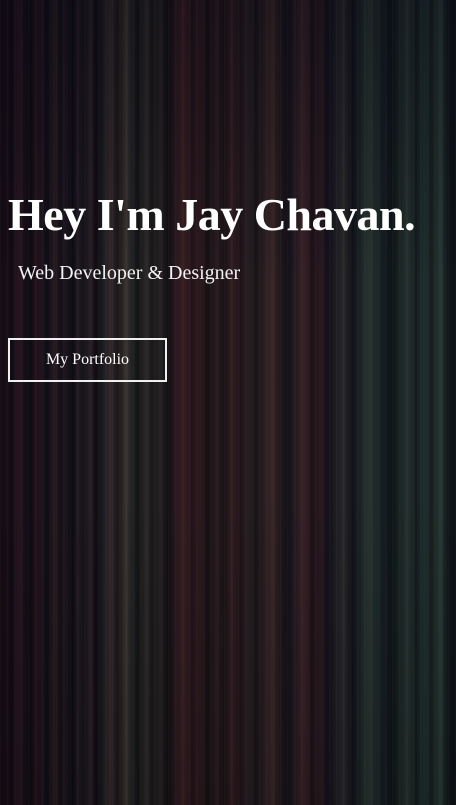  What do you see at coordinates (129, 273) in the screenshot?
I see `hero-subtitle: Web Developer & Designer` at bounding box center [129, 273].